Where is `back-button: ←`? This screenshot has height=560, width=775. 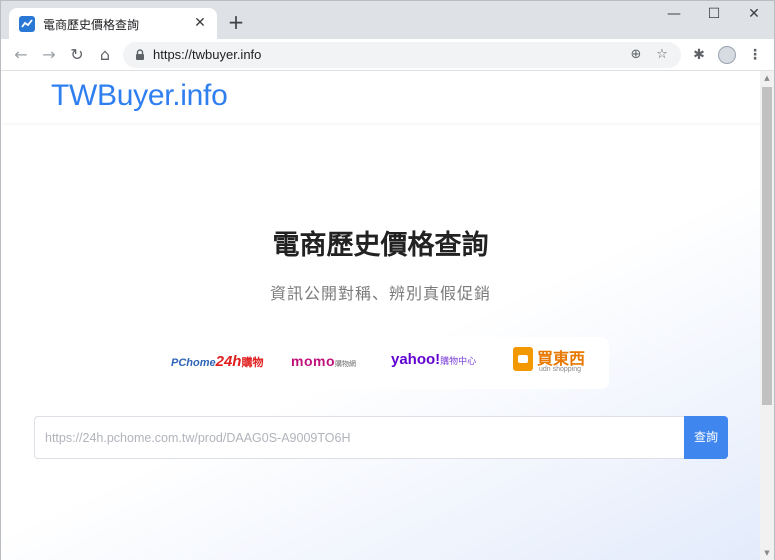
back-button: ← is located at coordinates (21, 55).